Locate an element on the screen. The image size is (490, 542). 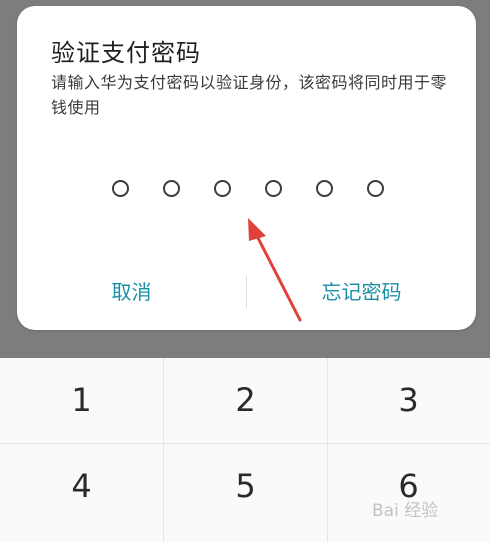
dialog-description: 请输入华为支付密码以验证身份，该密码将同时用于零钱使用 is located at coordinates (249, 95).